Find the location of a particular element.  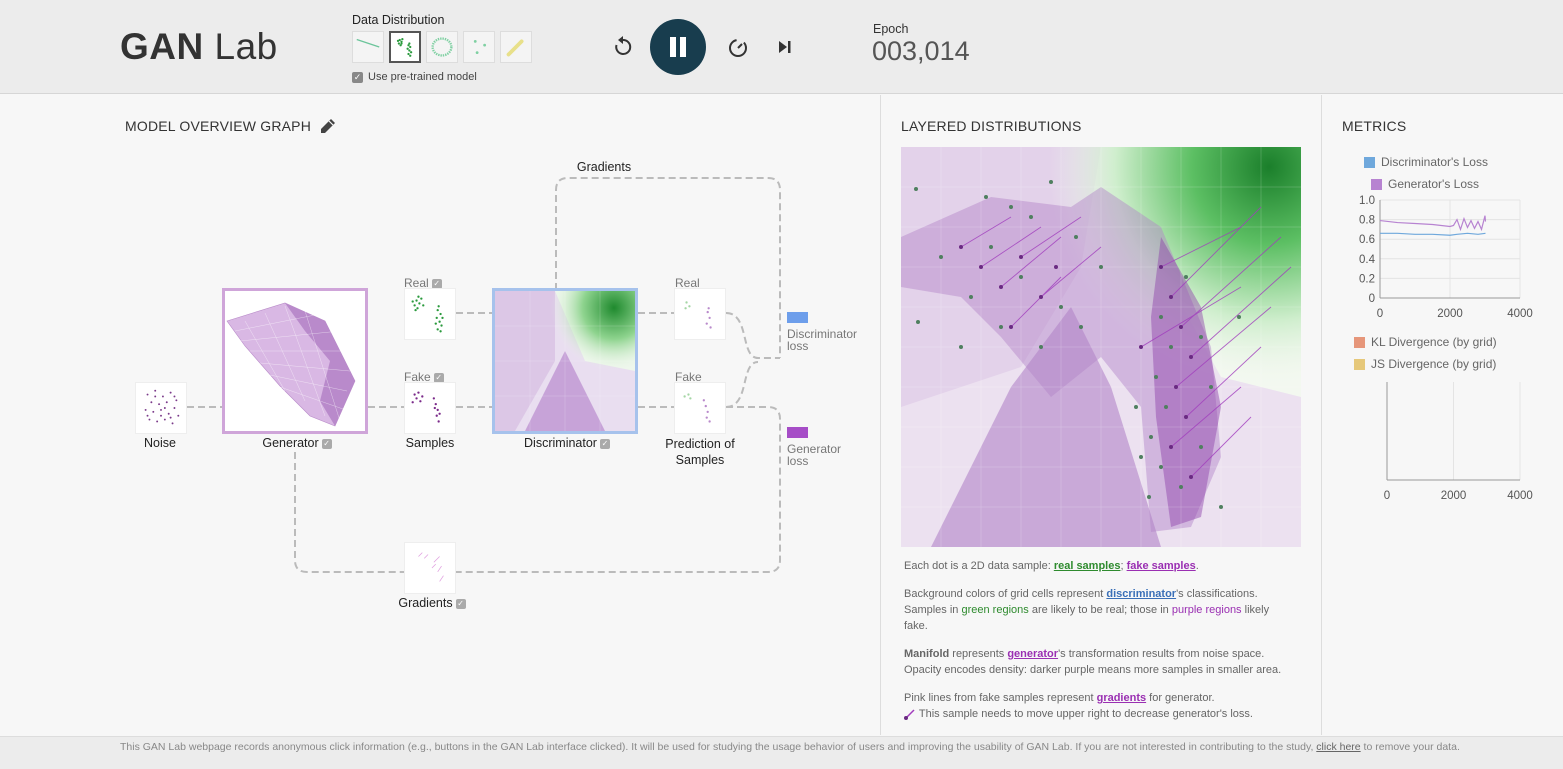

discriminator-loss-legend: Discriminator's Loss is located at coordinates (1426, 162).